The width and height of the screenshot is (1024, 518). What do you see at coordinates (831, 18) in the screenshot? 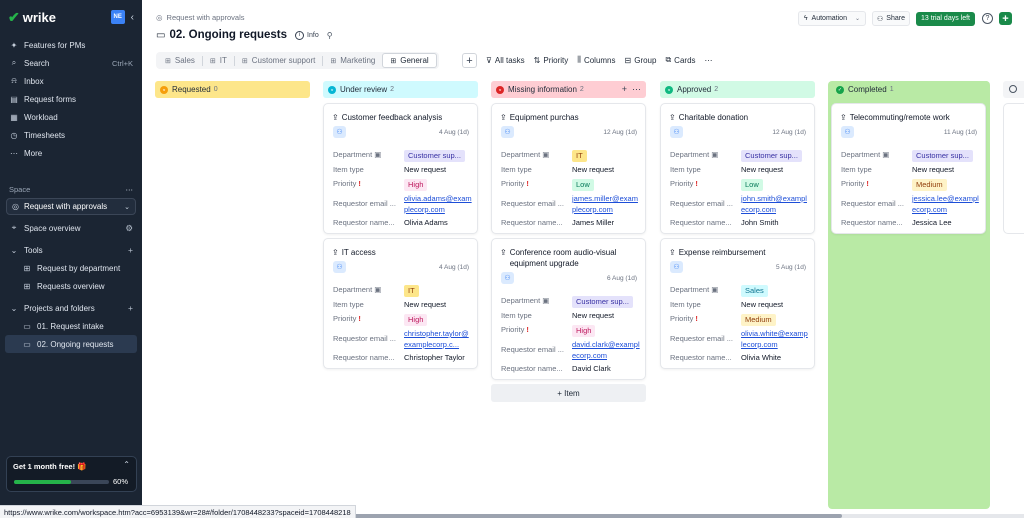
I see `automation-button: ϟ Automation ⌄` at bounding box center [831, 18].